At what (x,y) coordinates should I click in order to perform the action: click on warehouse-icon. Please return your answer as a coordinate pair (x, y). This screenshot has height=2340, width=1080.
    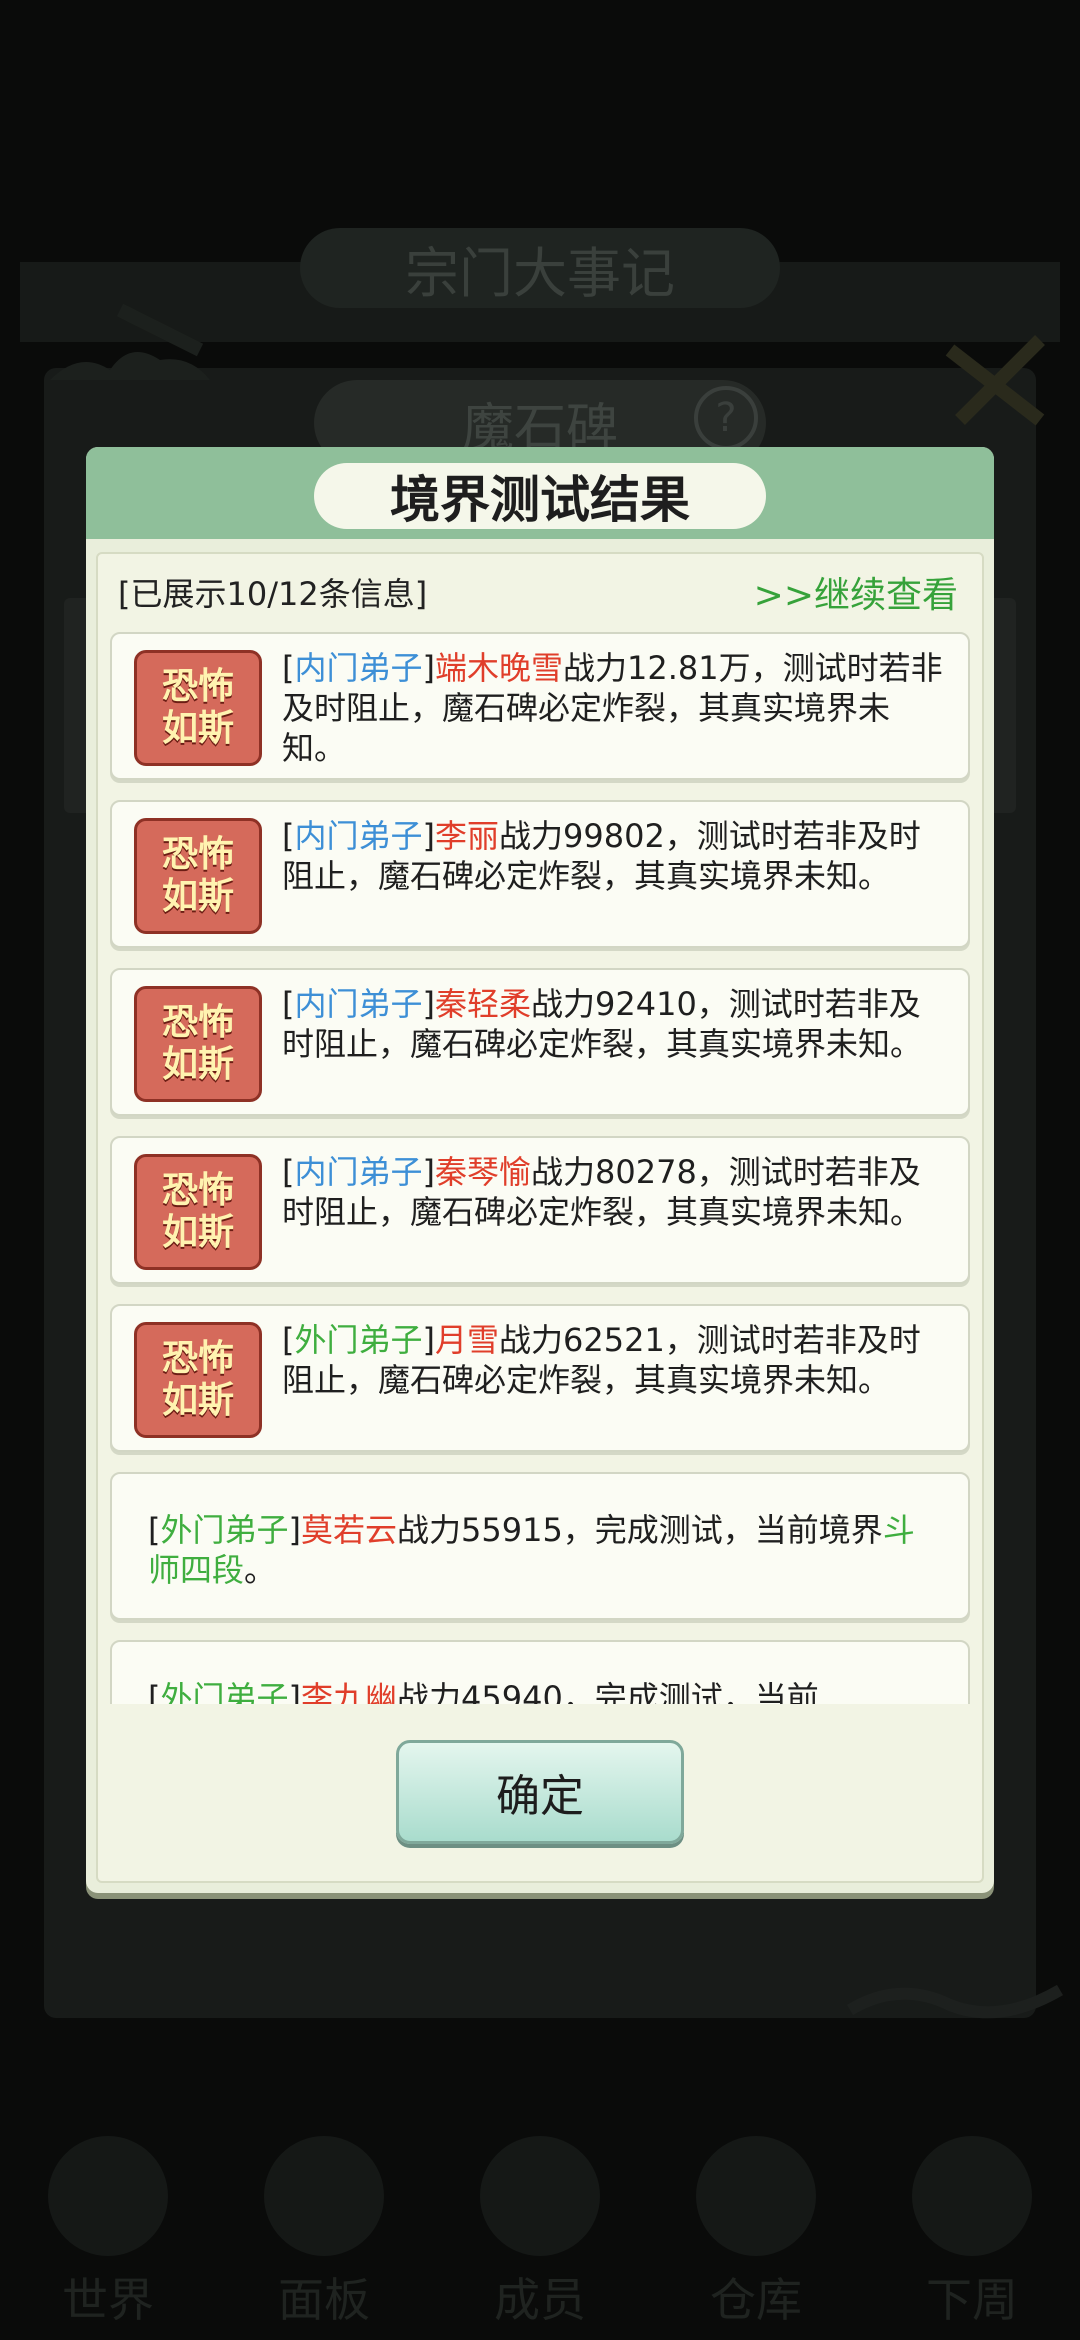
    Looking at the image, I should click on (756, 2196).